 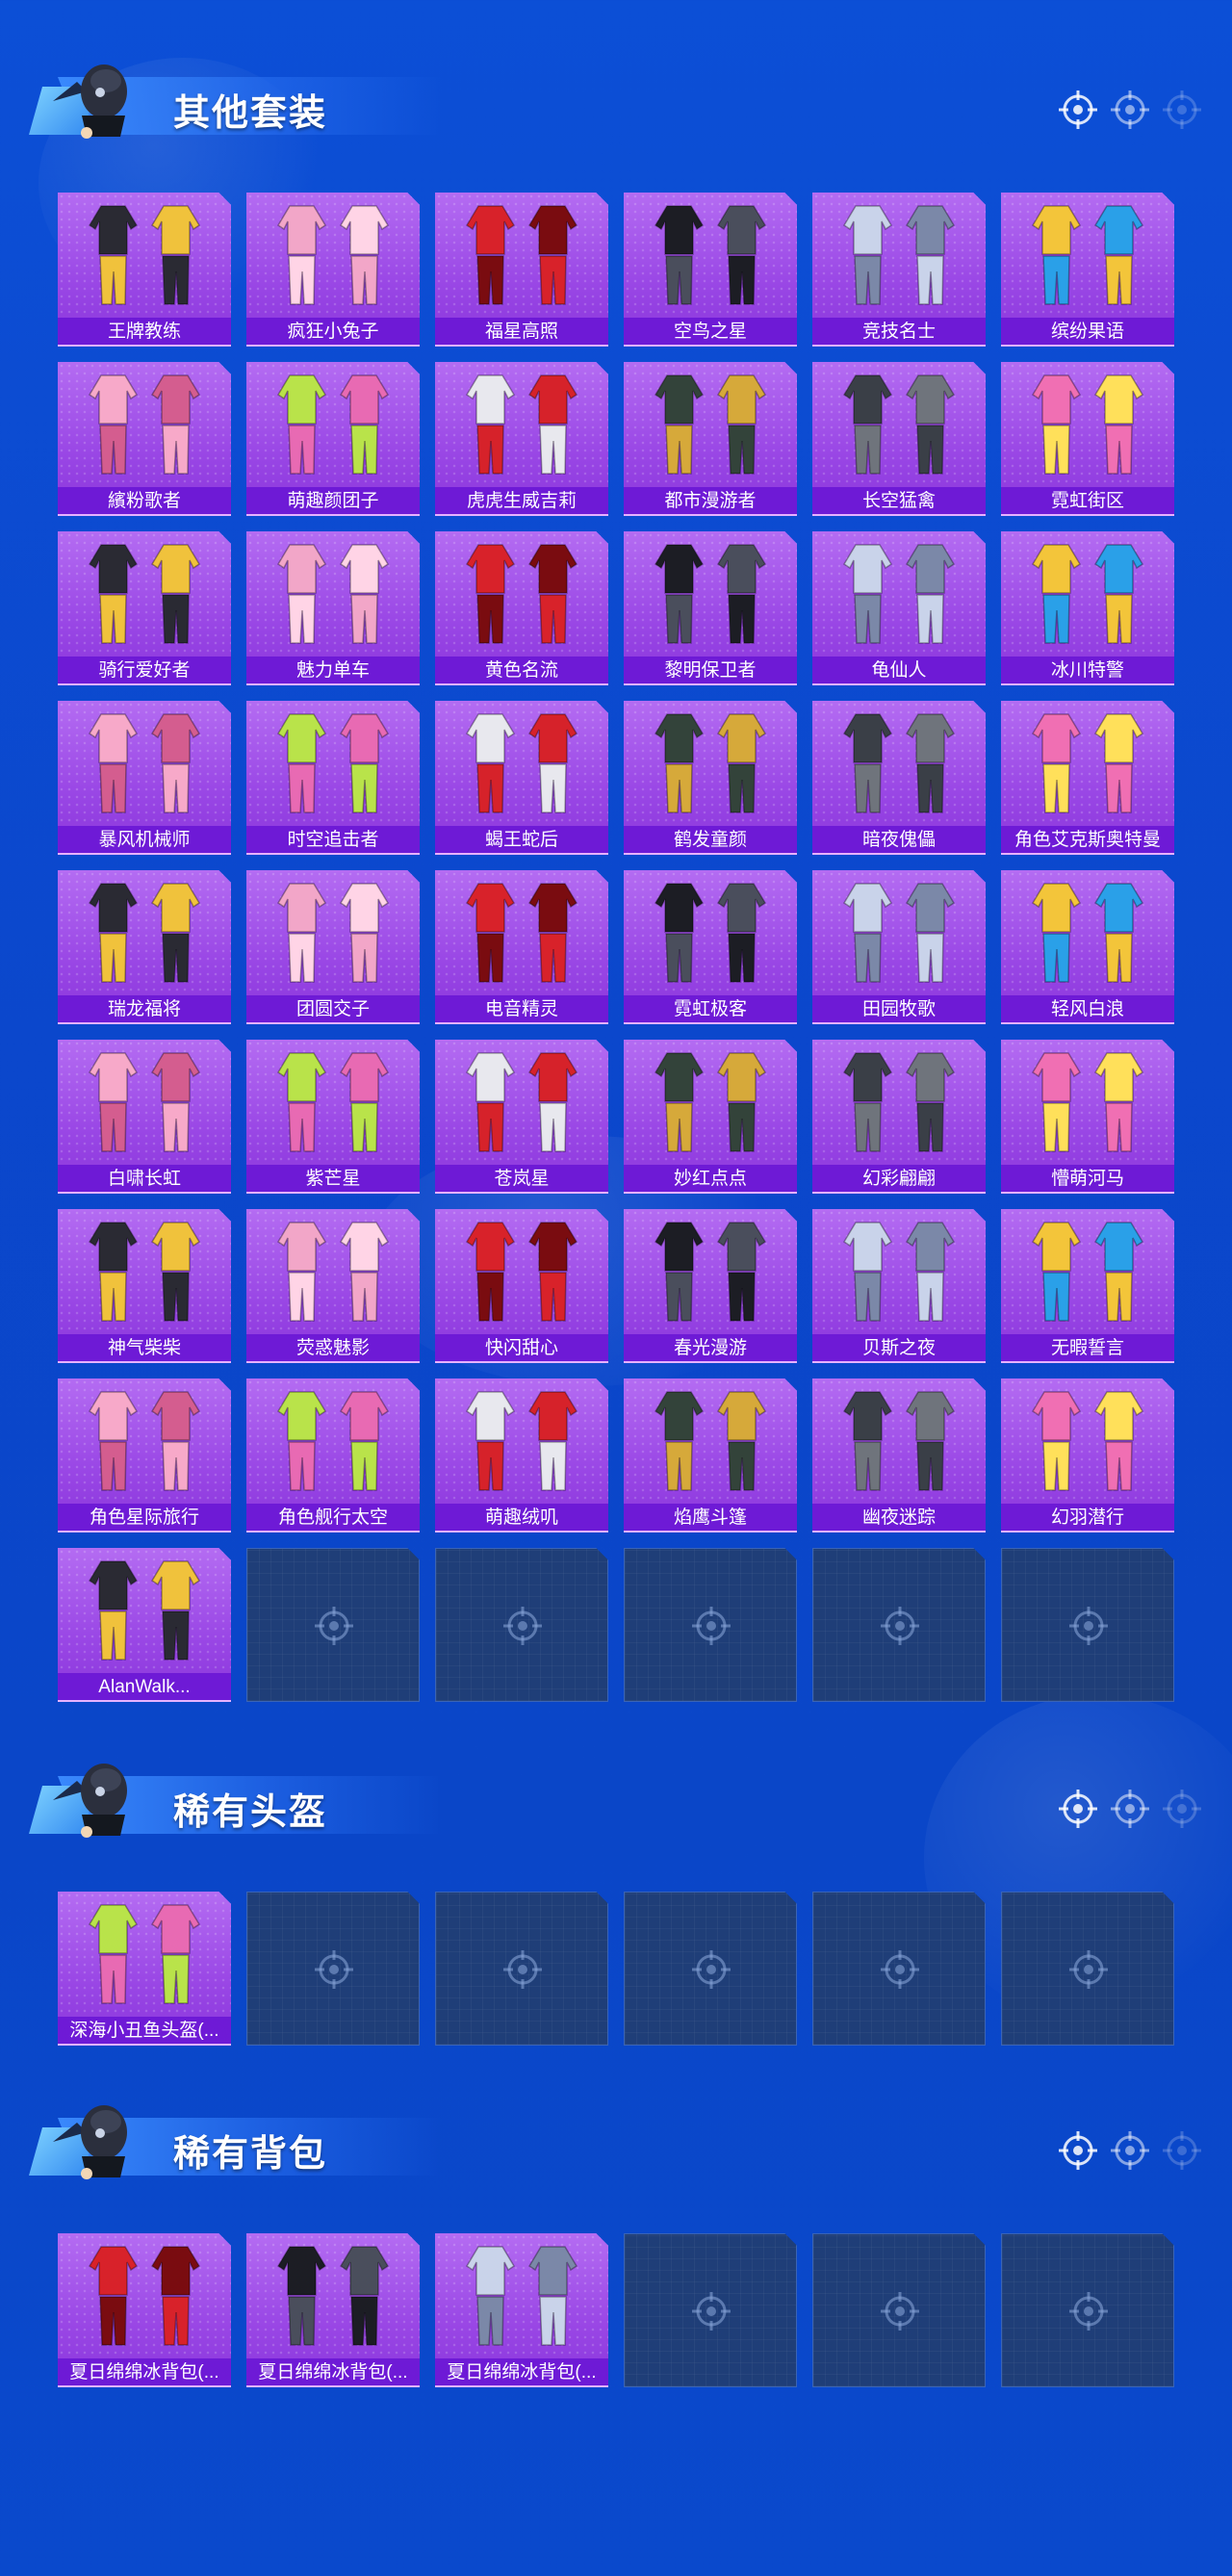 I want to click on item-tile: 团圆交子, so click(x=333, y=947).